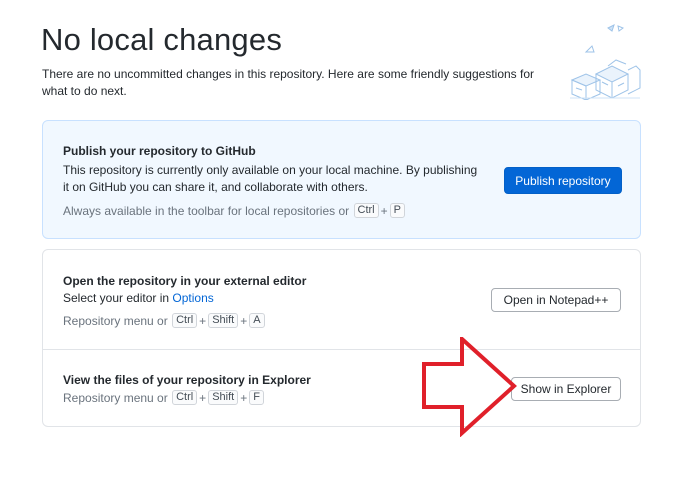  I want to click on editor-hint-text: Repository menu or, so click(115, 320).